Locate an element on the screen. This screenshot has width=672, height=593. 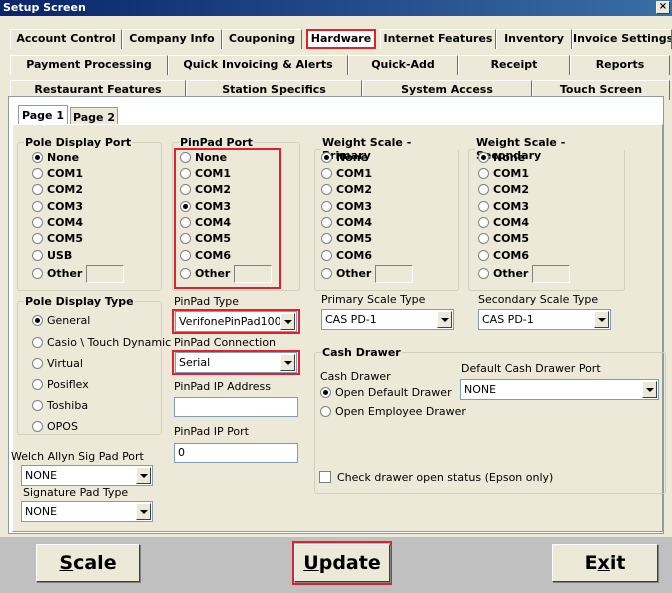
tab-company-info: Company Info is located at coordinates (172, 39).